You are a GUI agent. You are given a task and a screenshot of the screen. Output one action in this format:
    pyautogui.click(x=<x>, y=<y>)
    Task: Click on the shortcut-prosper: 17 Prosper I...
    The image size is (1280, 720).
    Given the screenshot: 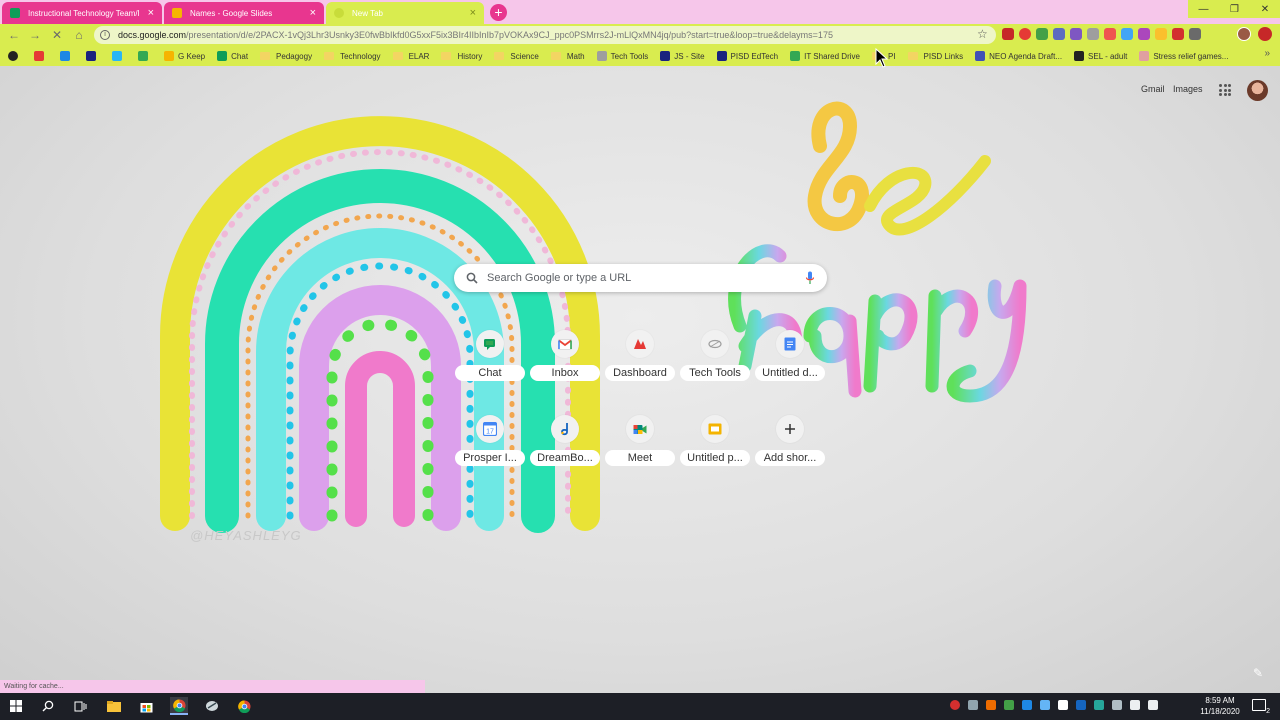 What is the action you would take?
    pyautogui.click(x=490, y=445)
    